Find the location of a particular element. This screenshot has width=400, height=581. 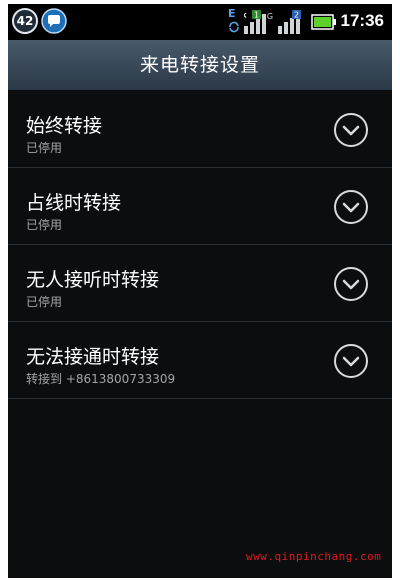

item-status: 转接到 +8613800733309 is located at coordinates (101, 379).